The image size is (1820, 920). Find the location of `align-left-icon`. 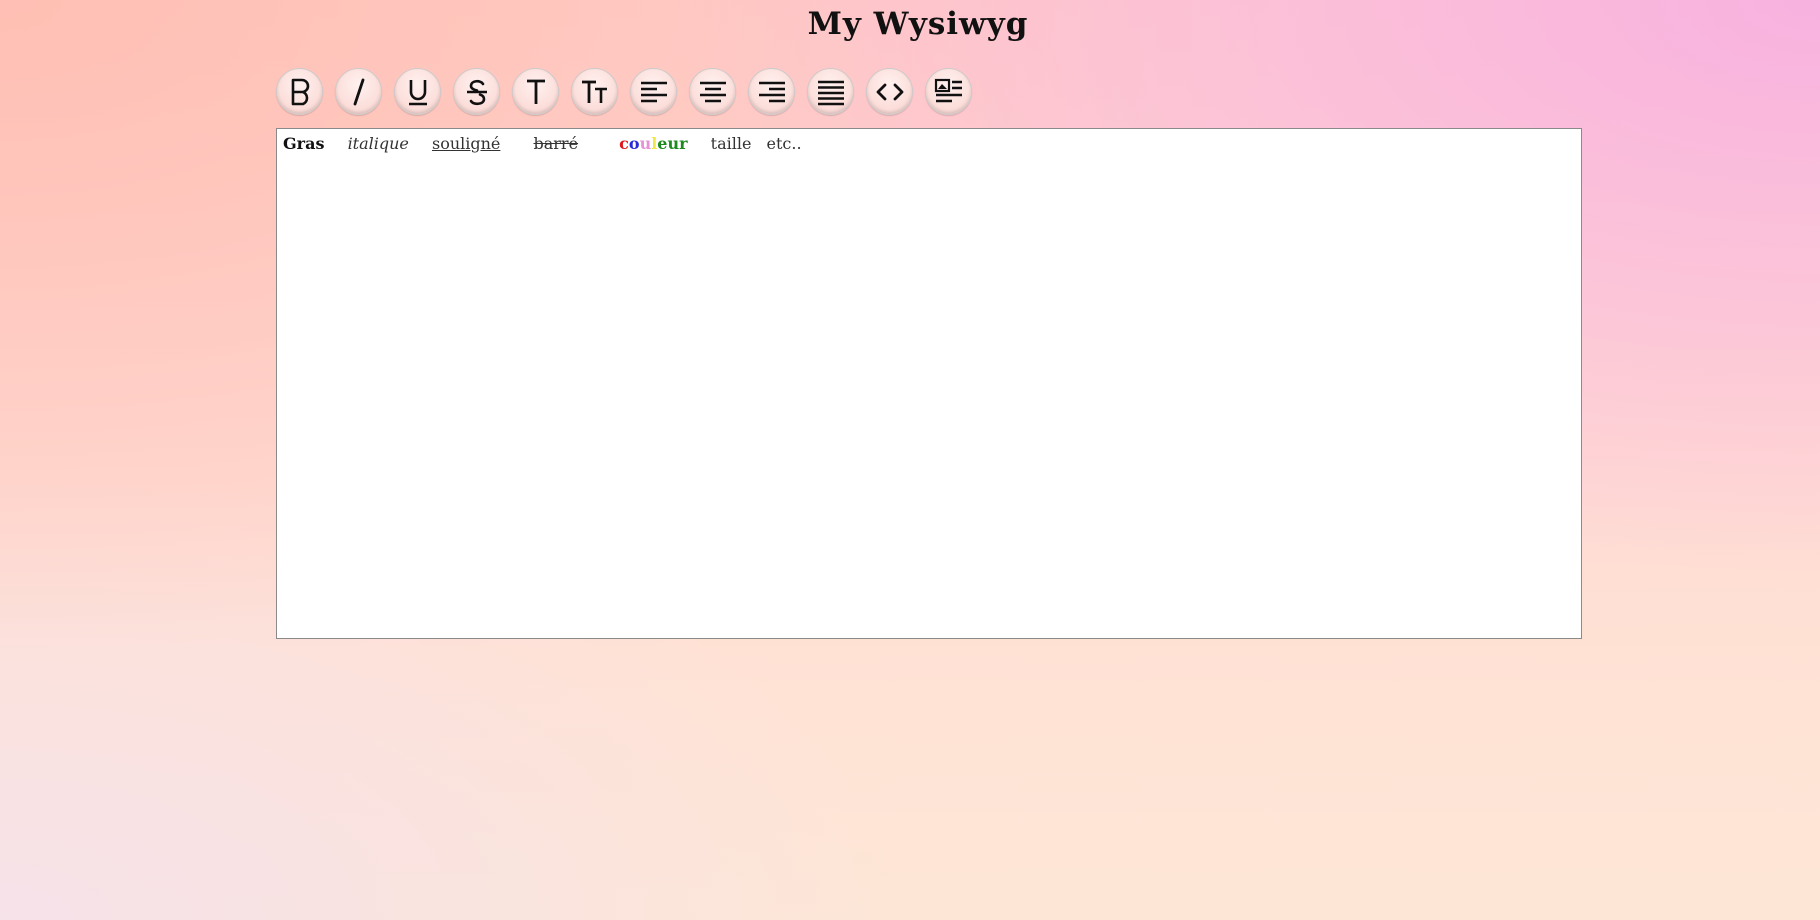

align-left-icon is located at coordinates (653, 91).